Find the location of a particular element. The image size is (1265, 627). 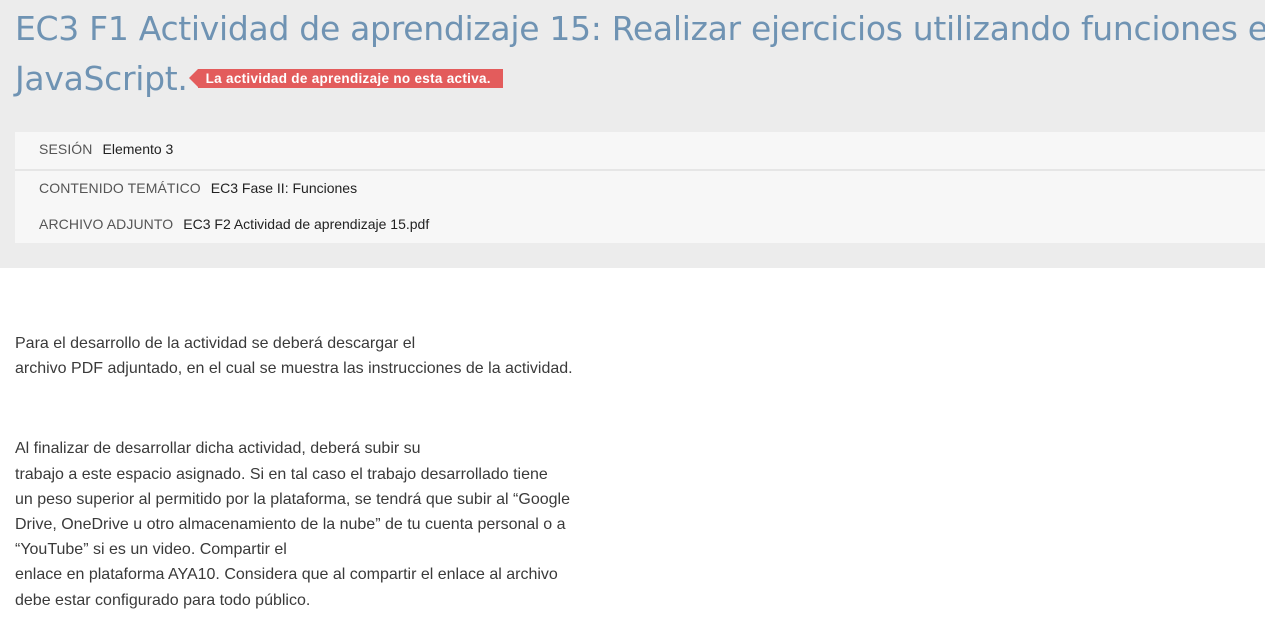

topic-value: EC3 Fase II: Funciones is located at coordinates (284, 188).